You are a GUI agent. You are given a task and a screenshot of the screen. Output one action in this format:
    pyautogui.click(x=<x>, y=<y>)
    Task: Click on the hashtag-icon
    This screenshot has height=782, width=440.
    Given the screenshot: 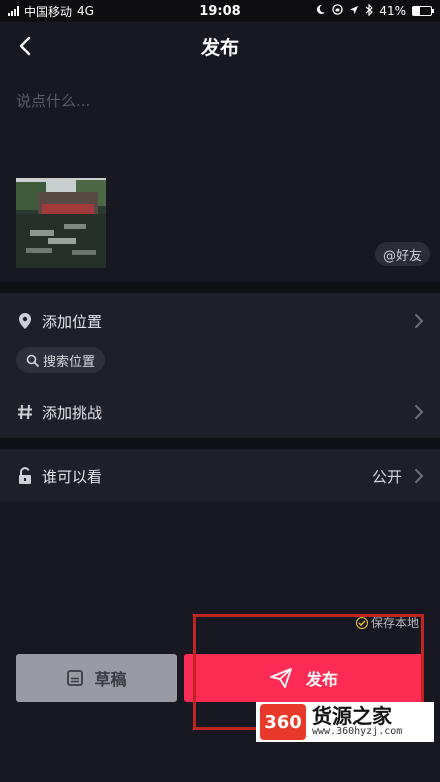 What is the action you would take?
    pyautogui.click(x=25, y=412)
    